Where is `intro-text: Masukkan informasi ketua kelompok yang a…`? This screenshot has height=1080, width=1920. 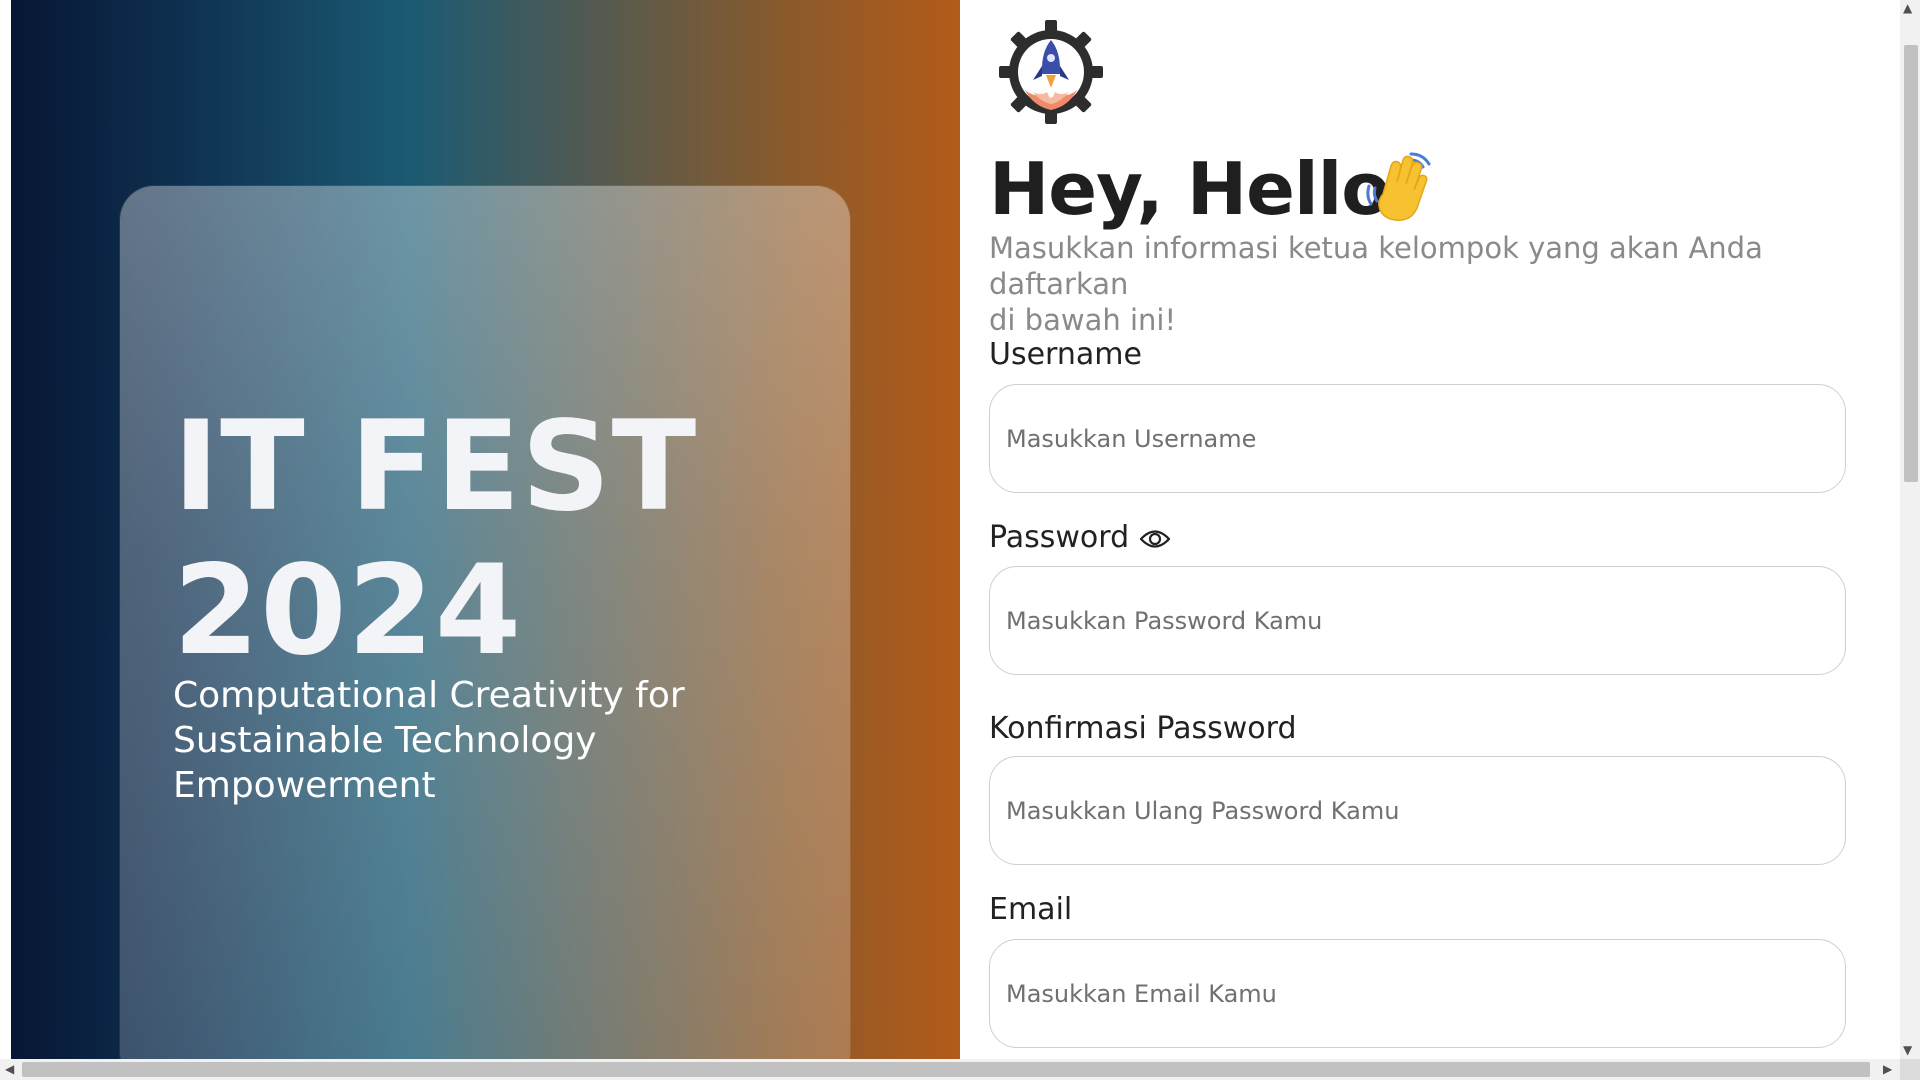 intro-text: Masukkan informasi ketua kelompok yang a… is located at coordinates (1389, 284).